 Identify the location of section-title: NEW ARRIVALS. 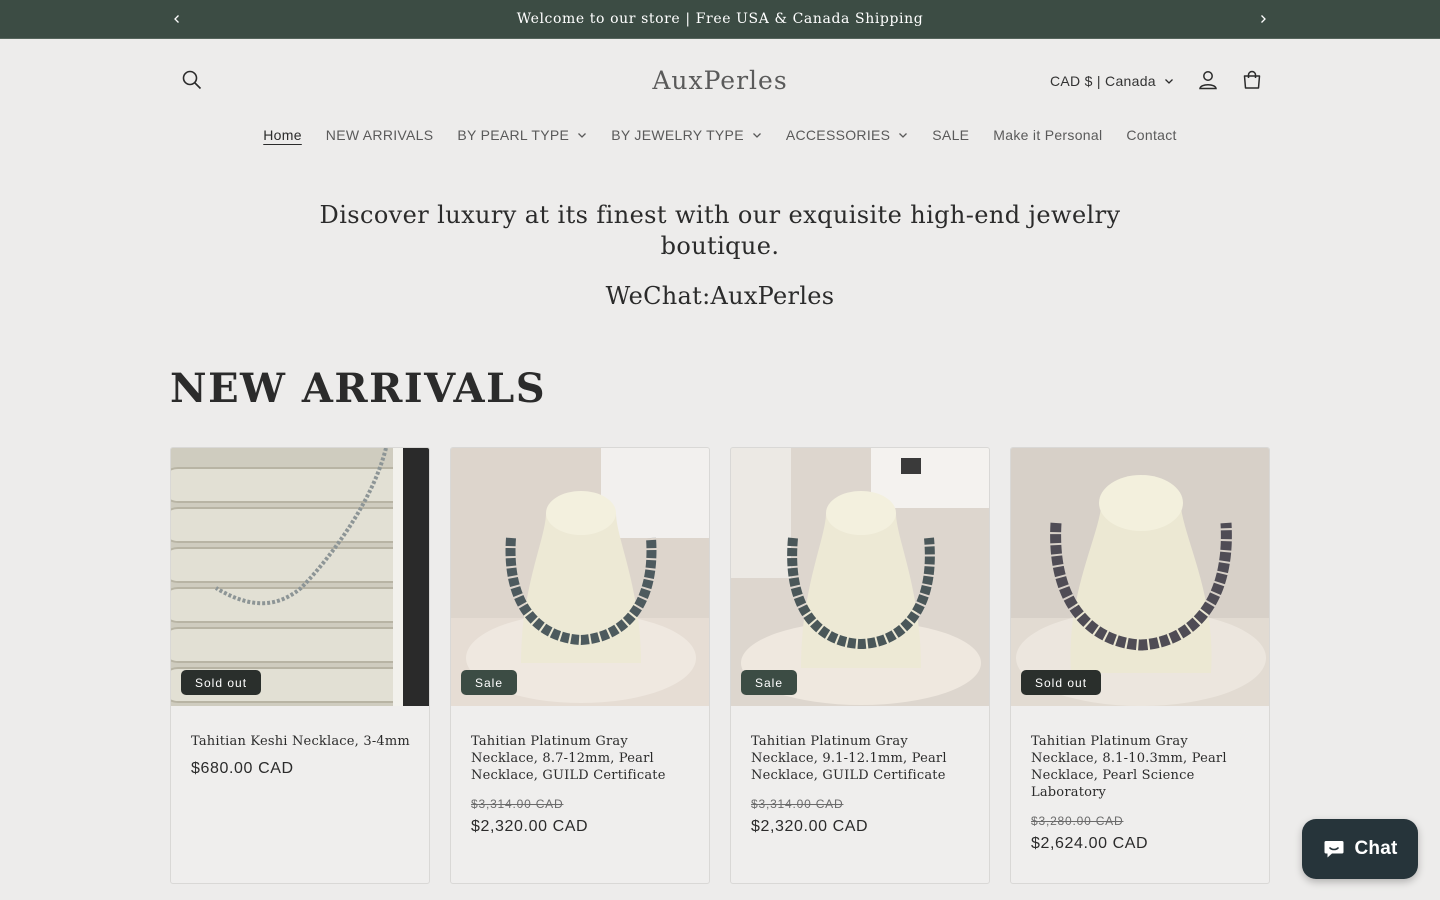
(358, 388).